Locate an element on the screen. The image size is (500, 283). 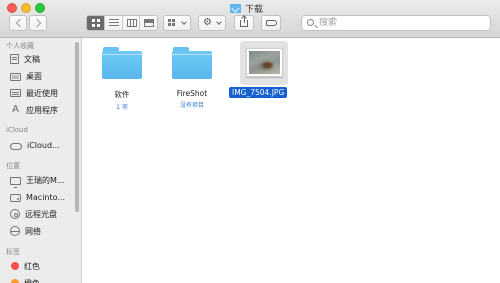
sidebar-item-label: 红色 is located at coordinates (32, 266).